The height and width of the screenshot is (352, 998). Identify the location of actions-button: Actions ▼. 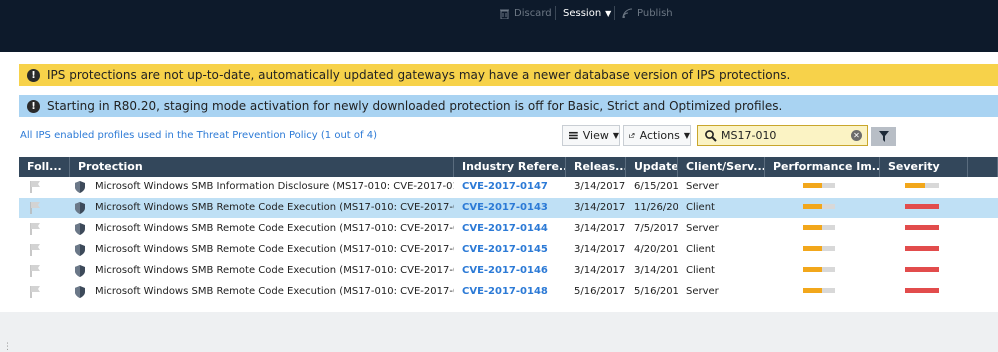
(657, 135).